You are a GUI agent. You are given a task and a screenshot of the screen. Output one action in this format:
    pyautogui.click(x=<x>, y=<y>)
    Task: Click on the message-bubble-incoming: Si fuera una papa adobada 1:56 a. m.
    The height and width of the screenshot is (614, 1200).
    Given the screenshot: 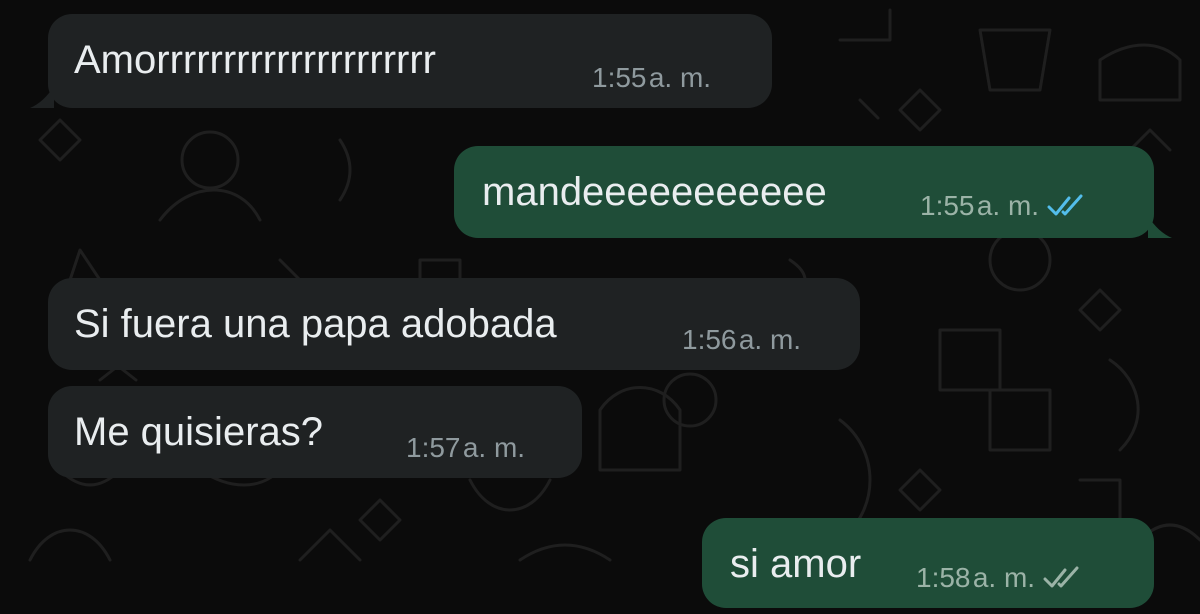 What is the action you would take?
    pyautogui.click(x=454, y=324)
    